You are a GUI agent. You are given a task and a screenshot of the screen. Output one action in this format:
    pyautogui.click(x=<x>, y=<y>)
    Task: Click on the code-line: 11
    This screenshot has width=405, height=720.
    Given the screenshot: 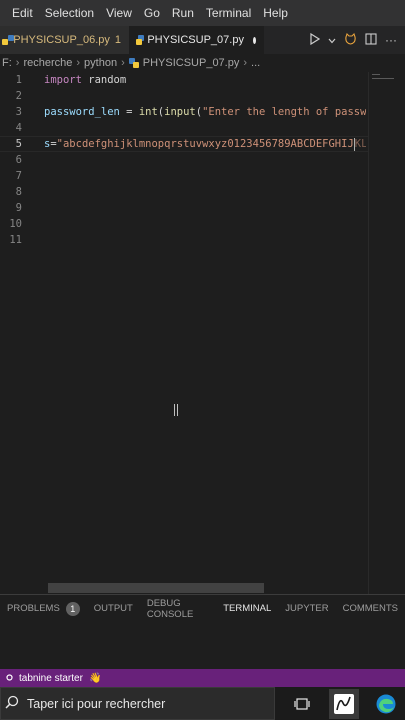 What is the action you would take?
    pyautogui.click(x=184, y=240)
    